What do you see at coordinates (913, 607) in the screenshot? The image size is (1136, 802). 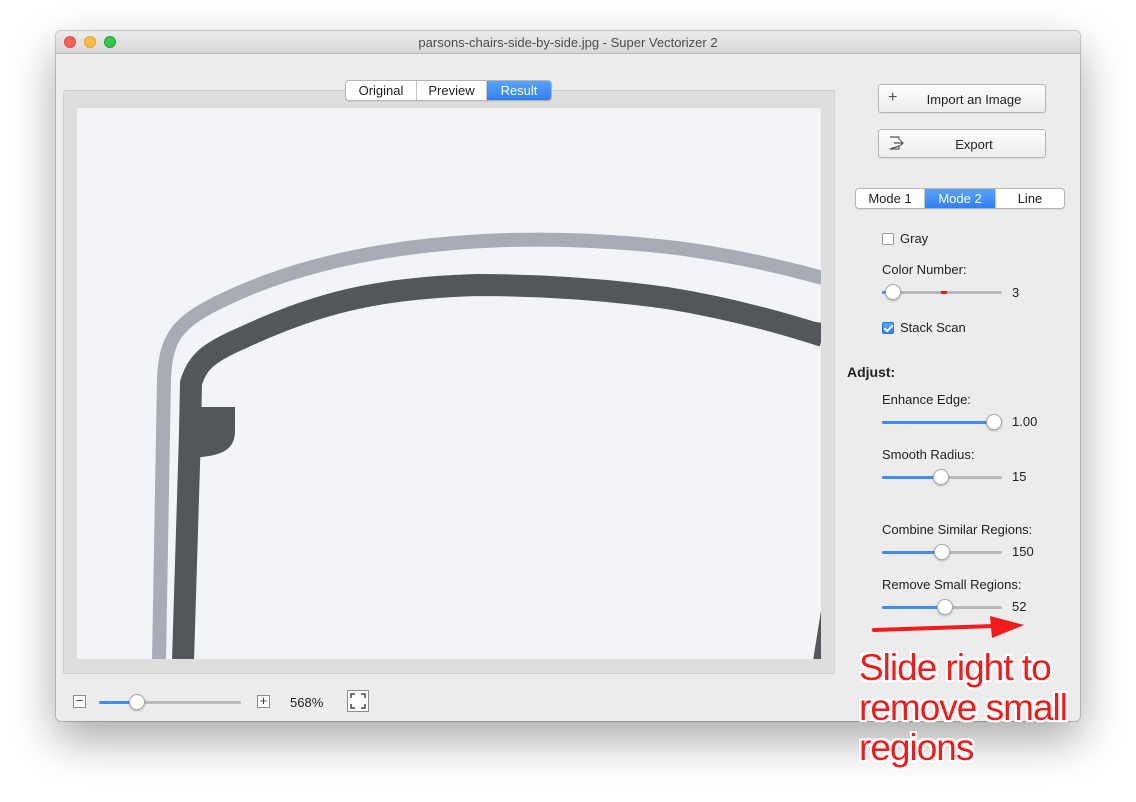 I see `remove-small-fill` at bounding box center [913, 607].